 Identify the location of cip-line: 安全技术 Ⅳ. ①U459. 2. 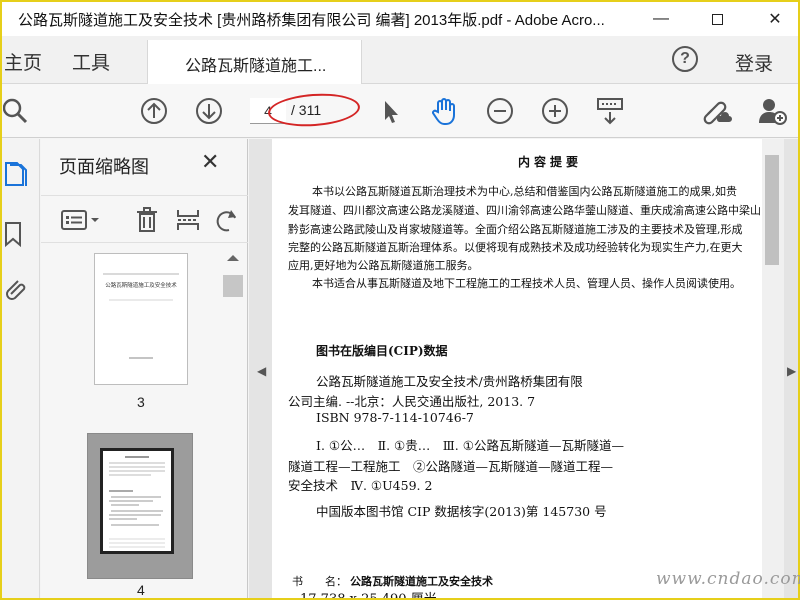
(360, 485).